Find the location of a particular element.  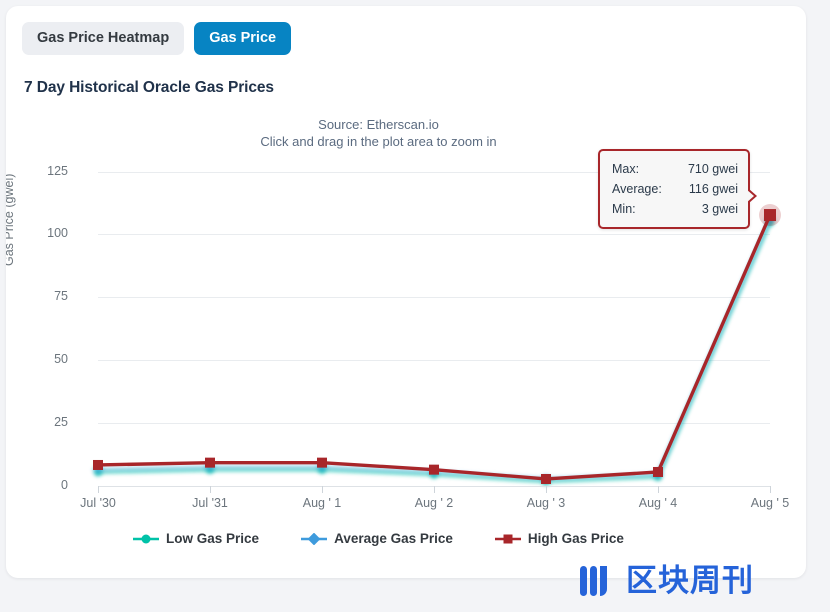

tooltip-row-min: Min: 3 gwei is located at coordinates (675, 209).